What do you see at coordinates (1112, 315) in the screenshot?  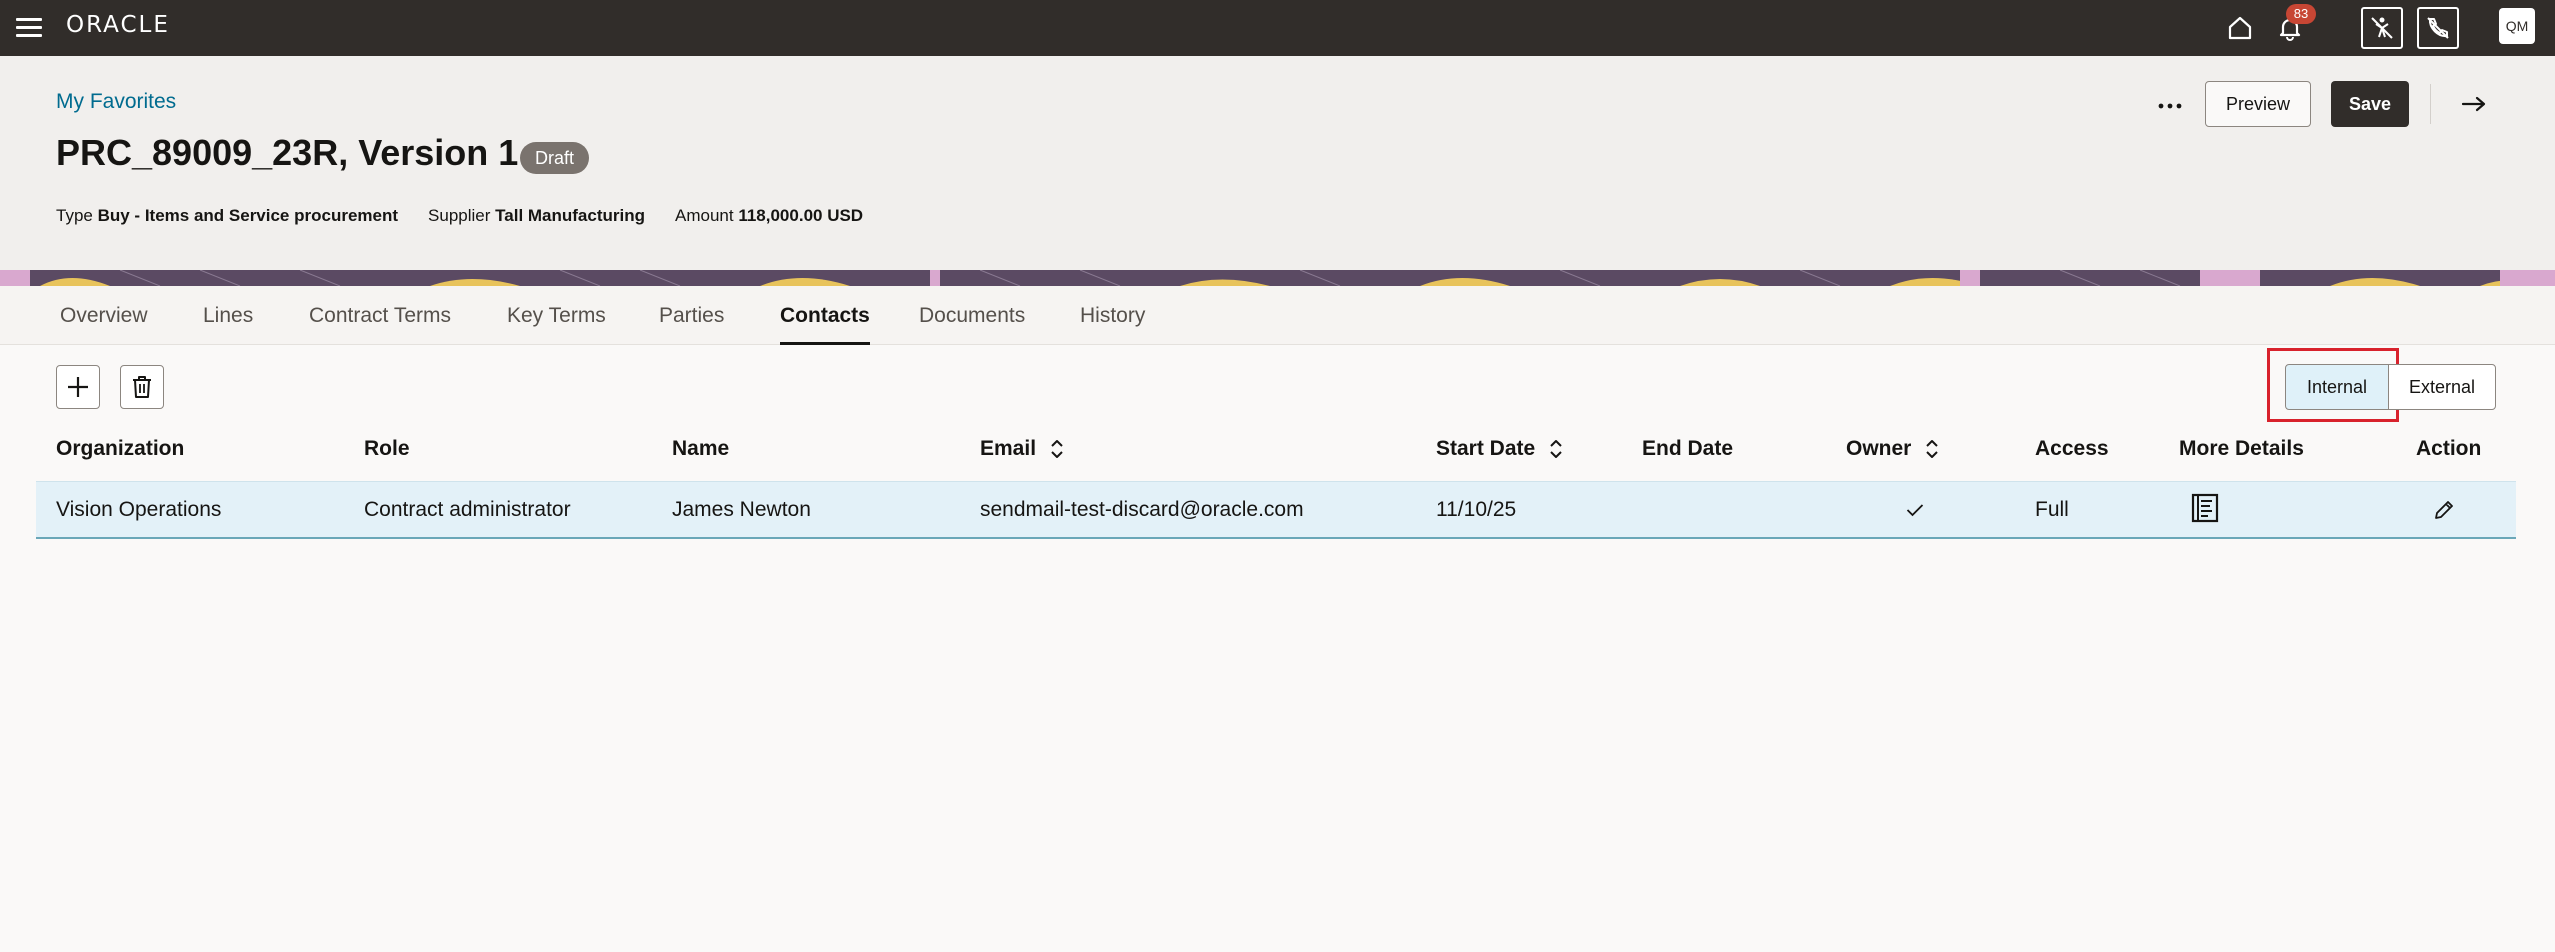 I see `tab-history: History` at bounding box center [1112, 315].